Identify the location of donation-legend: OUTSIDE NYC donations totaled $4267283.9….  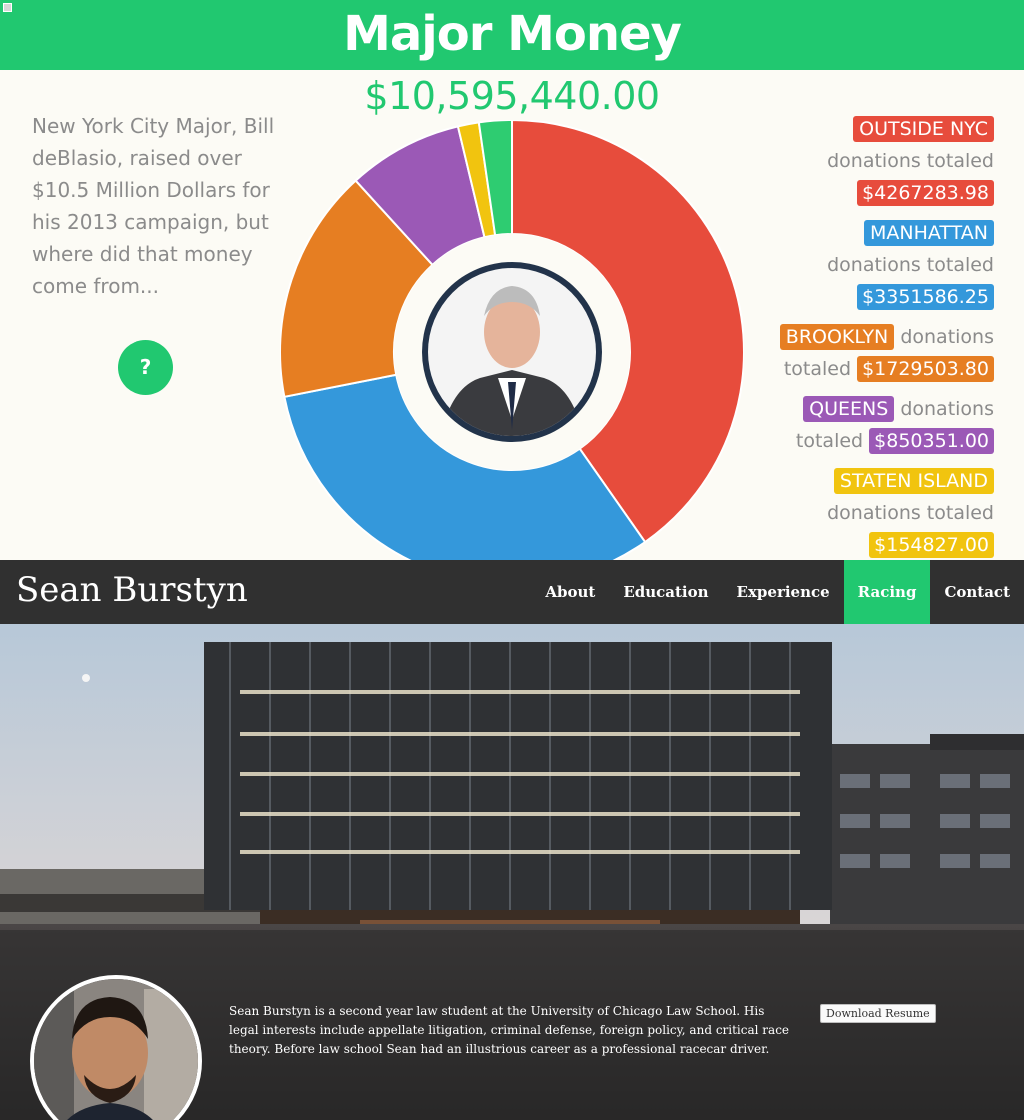
(886, 336).